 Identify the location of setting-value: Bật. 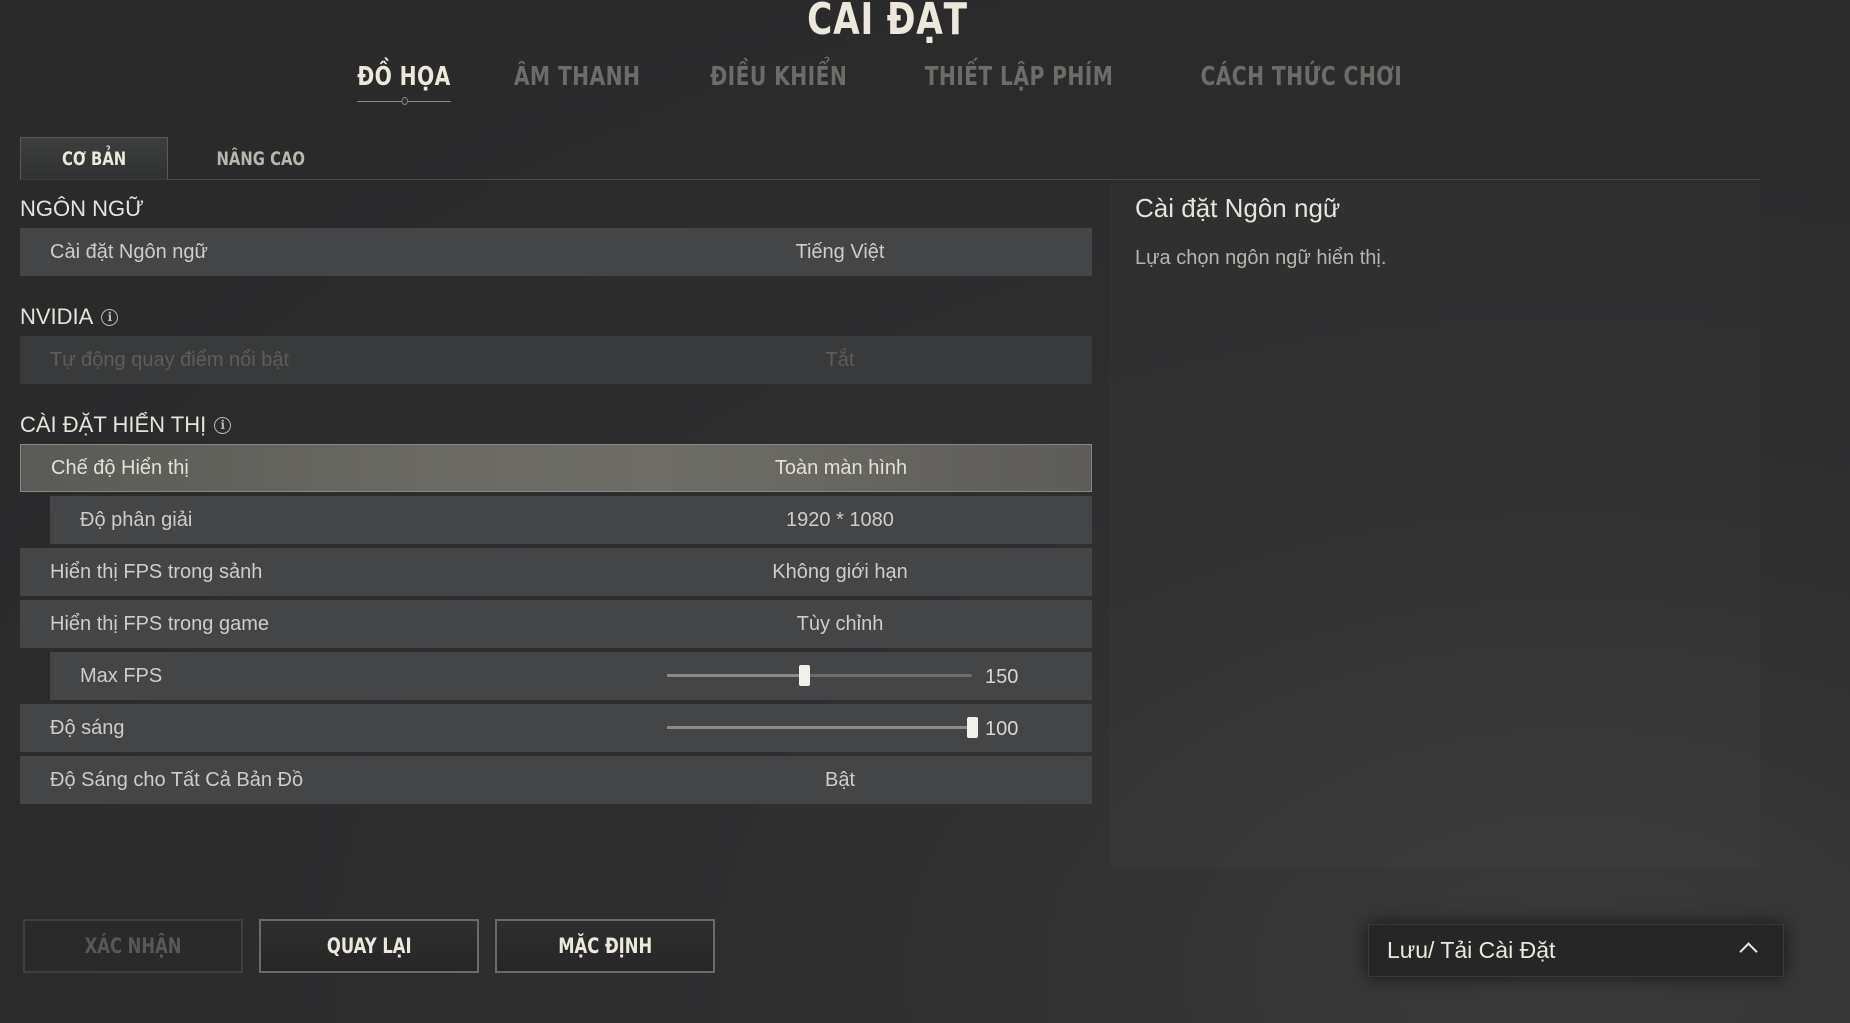
(840, 779).